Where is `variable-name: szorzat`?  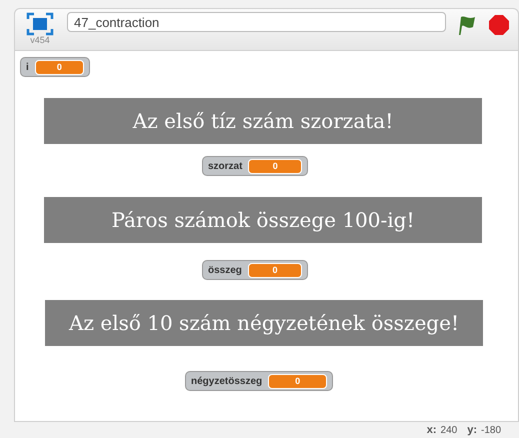 variable-name: szorzat is located at coordinates (225, 166).